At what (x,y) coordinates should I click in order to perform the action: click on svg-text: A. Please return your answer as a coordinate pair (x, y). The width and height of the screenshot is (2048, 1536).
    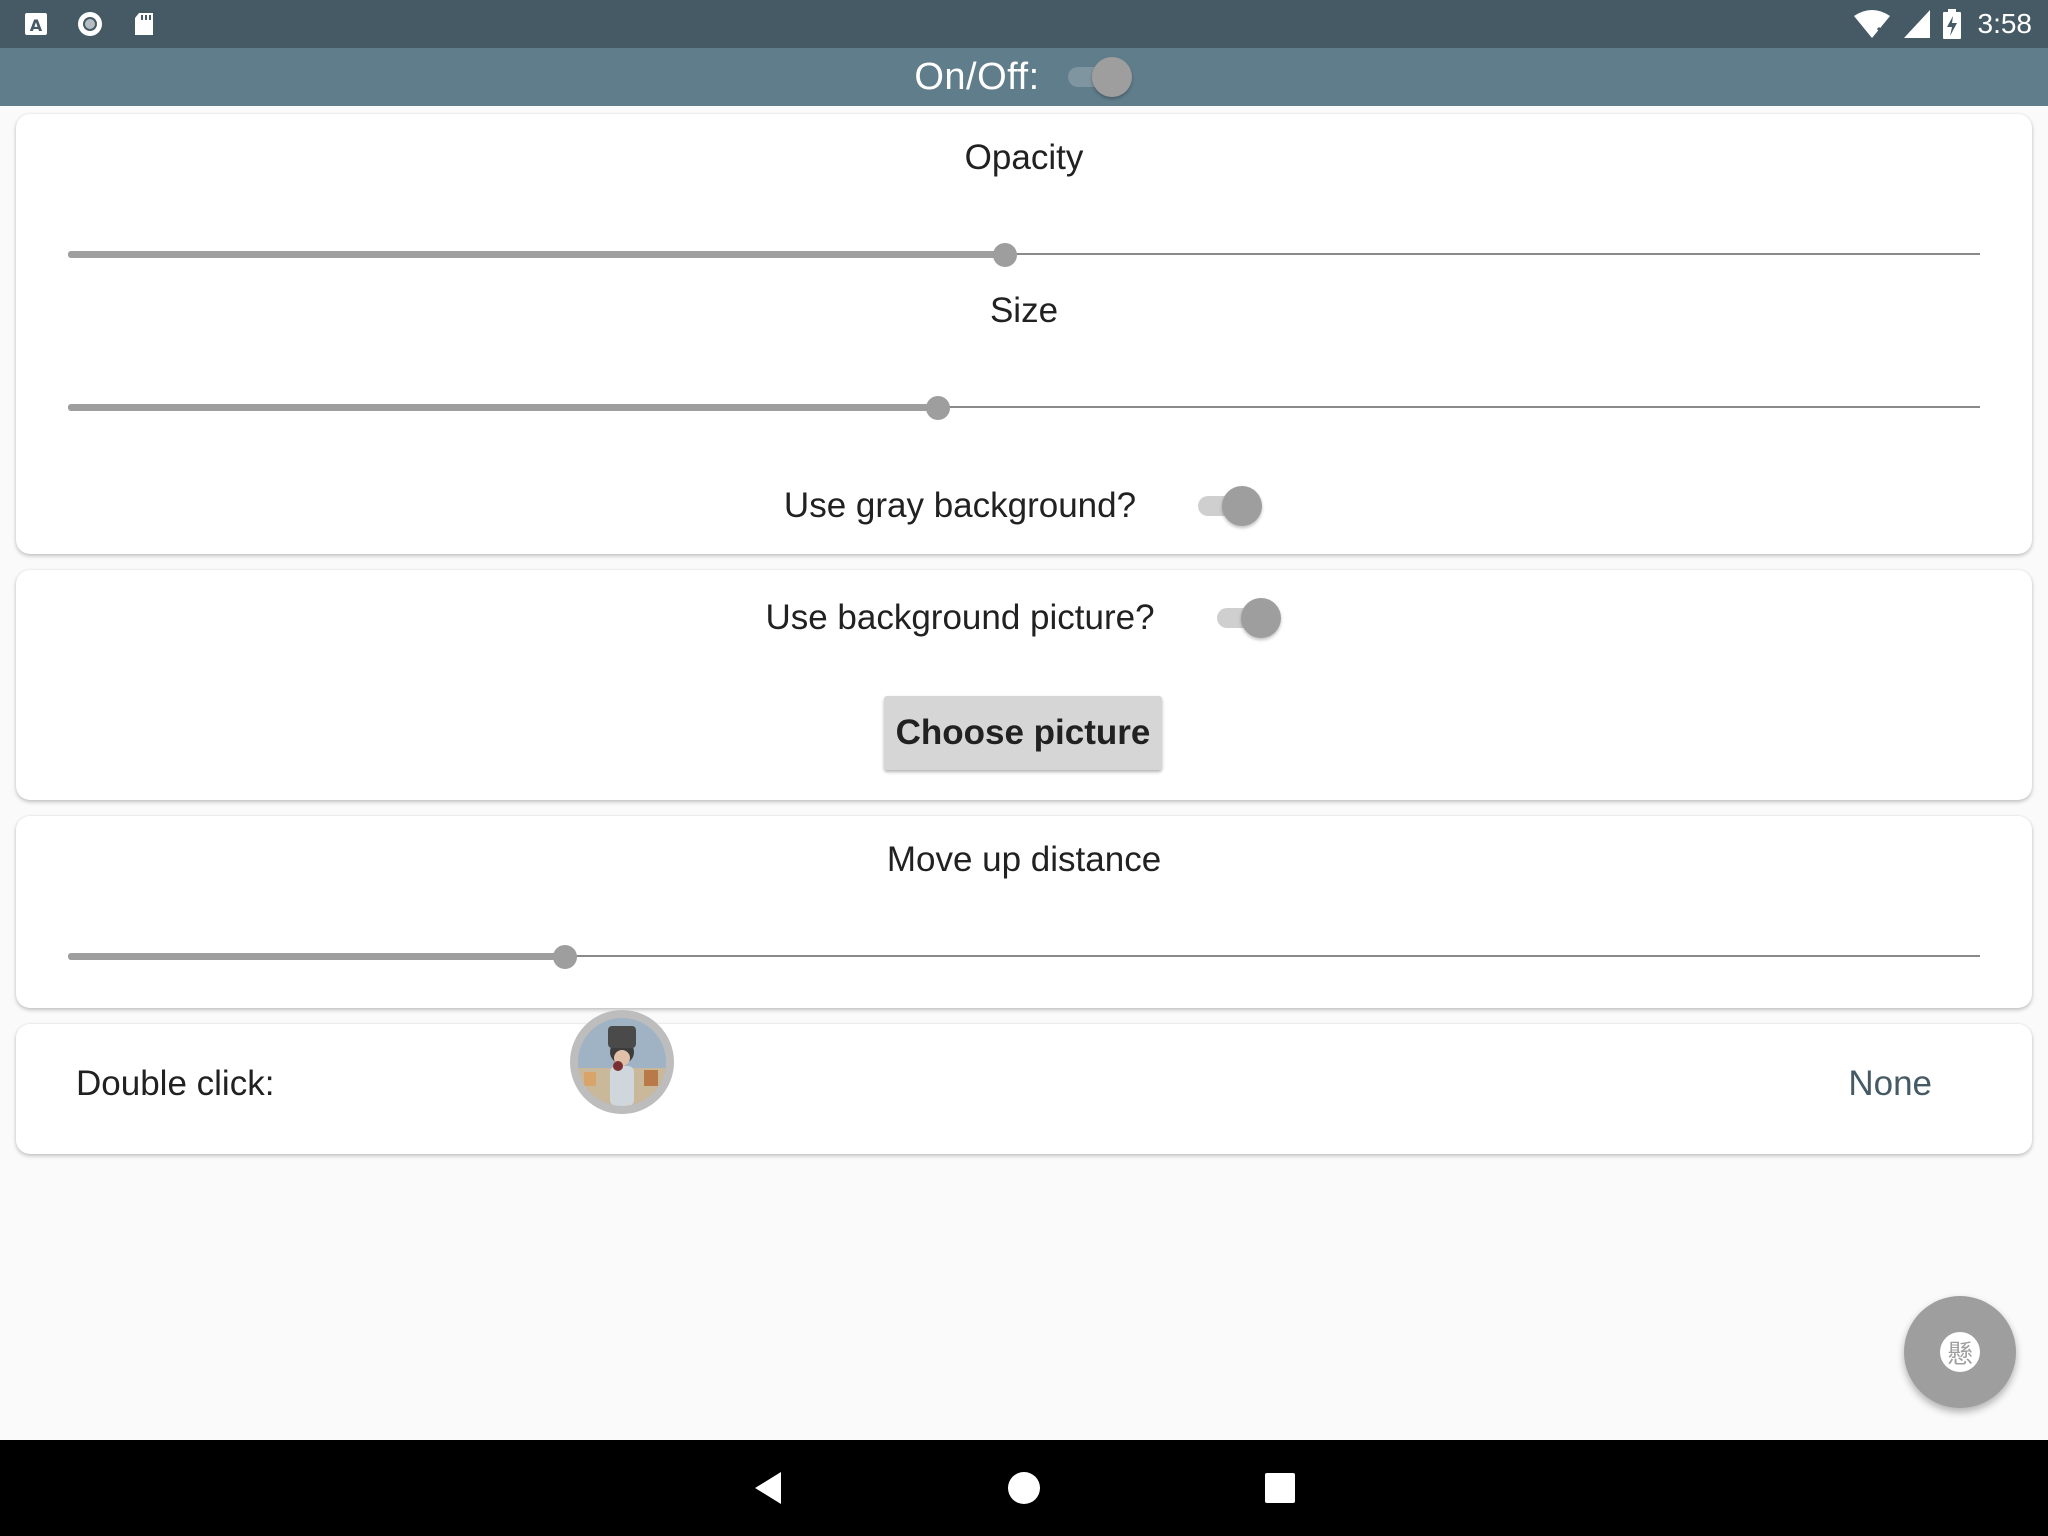
    Looking at the image, I should click on (36, 25).